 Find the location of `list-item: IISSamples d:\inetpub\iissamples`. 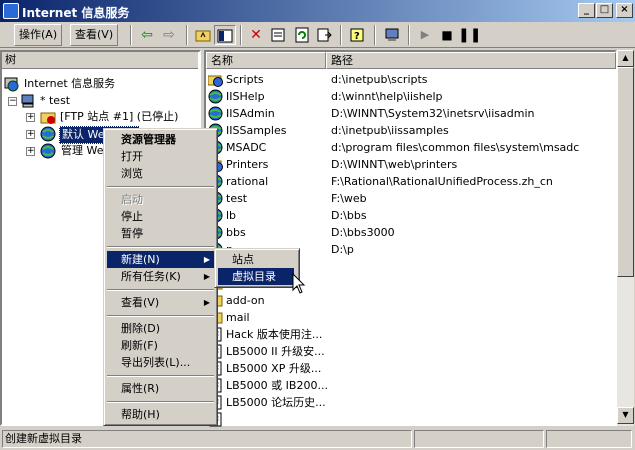

list-item: IISSamples d:\inetpub\iissamples is located at coordinates (411, 130).